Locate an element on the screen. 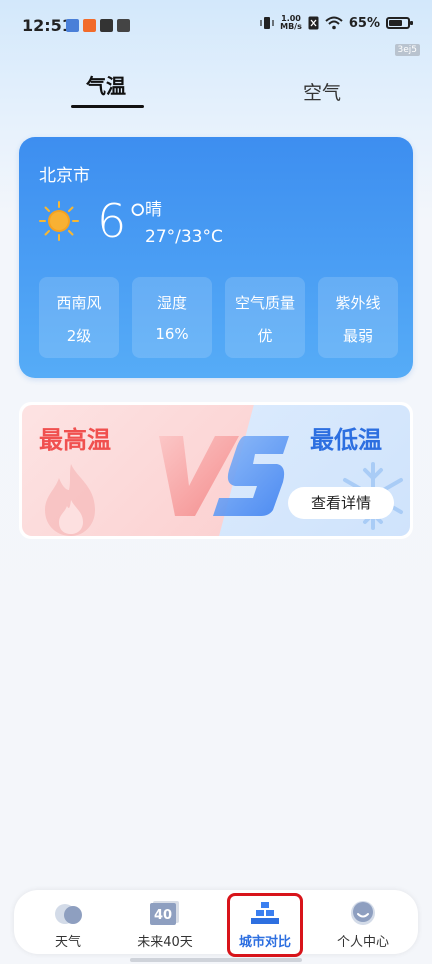 The width and height of the screenshot is (432, 964). tv-notification-icon is located at coordinates (123, 25).